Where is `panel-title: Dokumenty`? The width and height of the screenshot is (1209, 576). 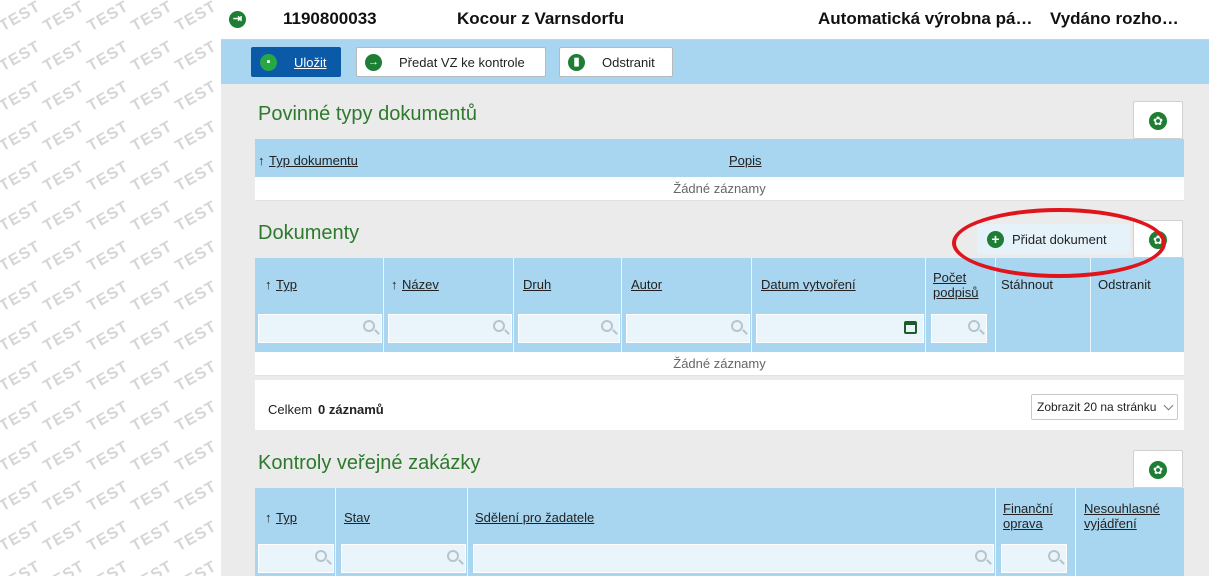 panel-title: Dokumenty is located at coordinates (309, 233).